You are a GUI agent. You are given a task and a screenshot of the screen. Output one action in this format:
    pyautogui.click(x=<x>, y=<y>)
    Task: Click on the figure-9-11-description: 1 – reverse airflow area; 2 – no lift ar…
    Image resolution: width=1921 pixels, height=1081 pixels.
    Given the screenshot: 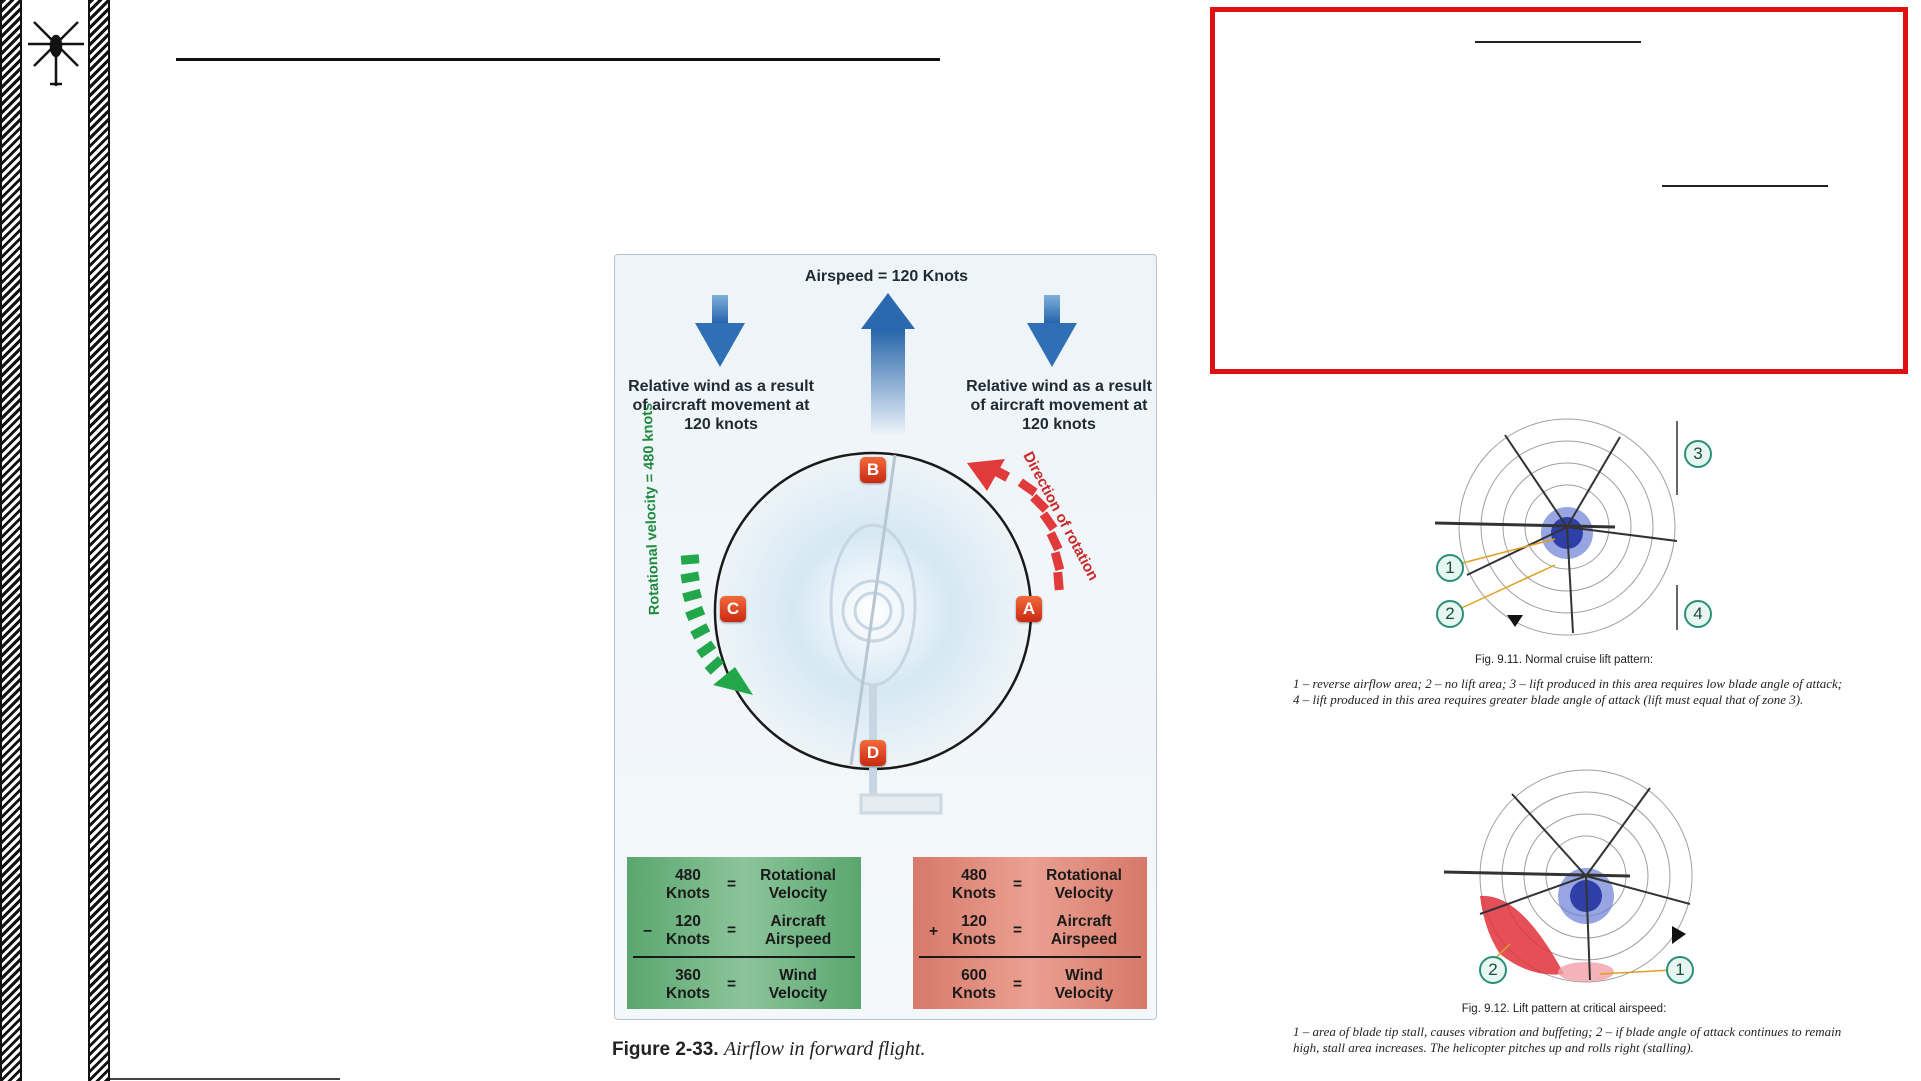 What is the action you would take?
    pyautogui.click(x=1568, y=691)
    